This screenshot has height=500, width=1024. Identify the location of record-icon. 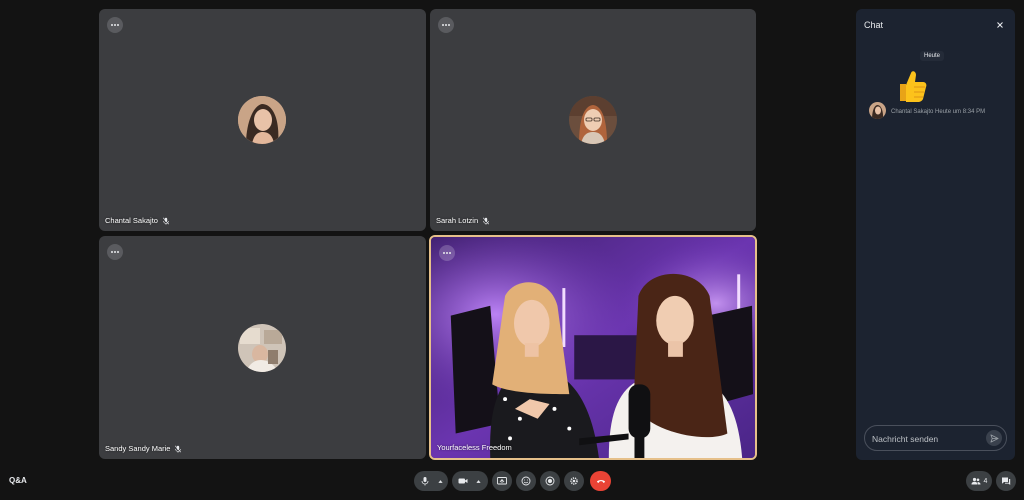
(550, 481).